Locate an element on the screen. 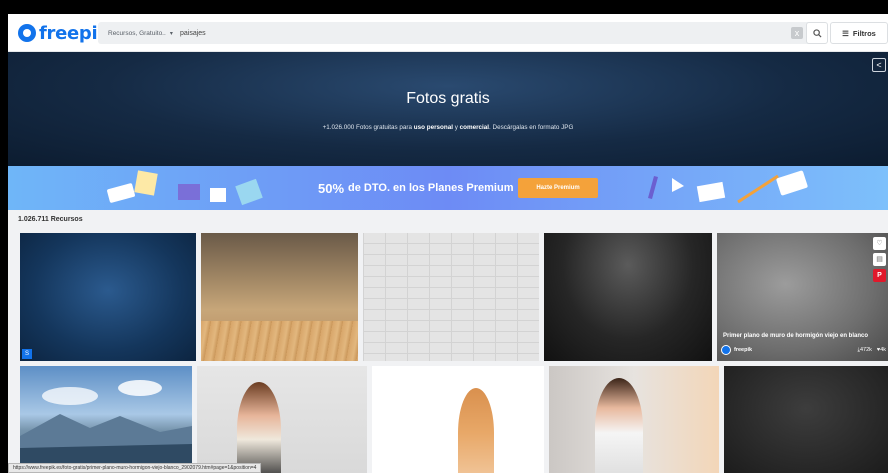 This screenshot has width=888, height=473. filters-label: Filtros is located at coordinates (864, 33).